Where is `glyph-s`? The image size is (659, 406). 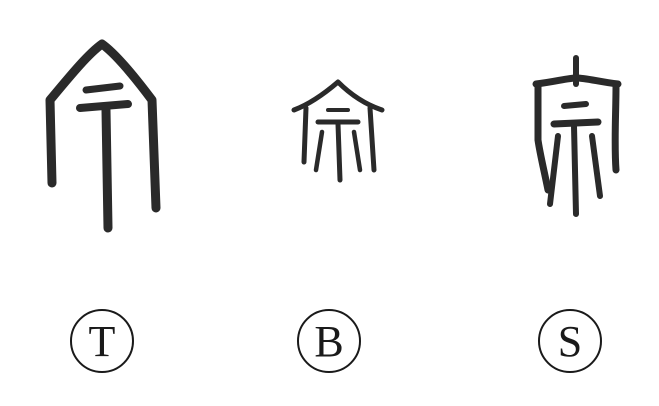
glyph-s is located at coordinates (577, 137).